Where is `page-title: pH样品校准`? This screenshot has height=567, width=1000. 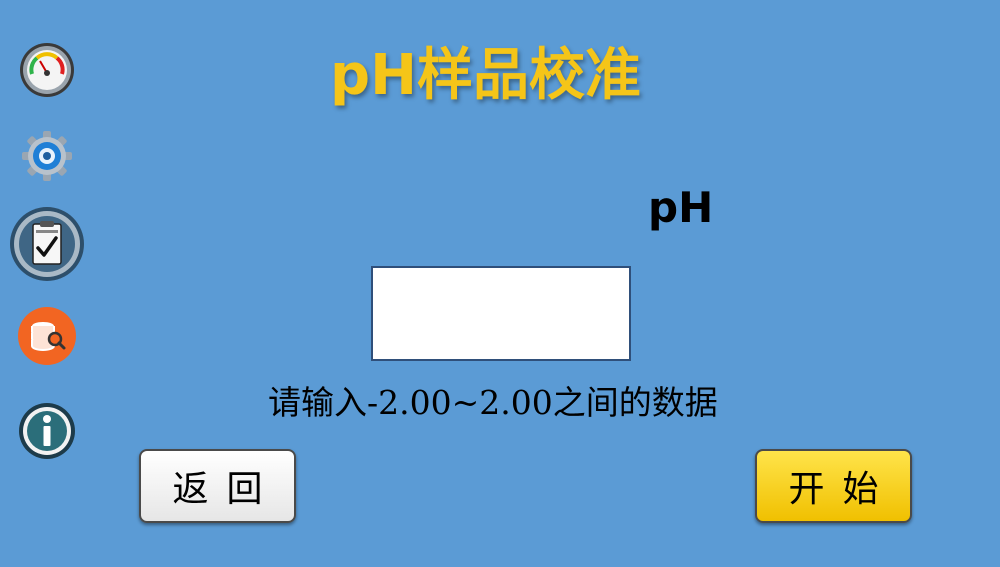
page-title: pH样品校准 is located at coordinates (485, 75).